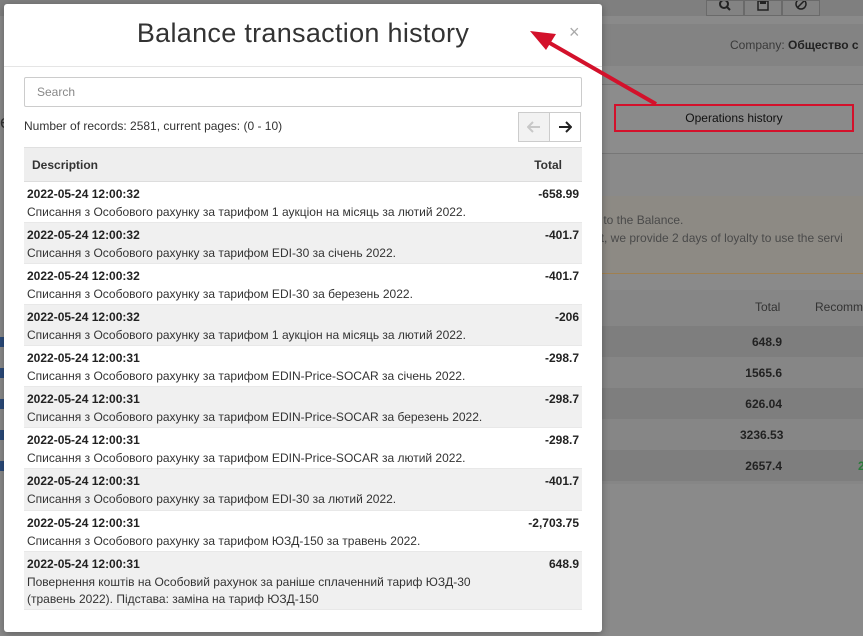 This screenshot has height=636, width=863. What do you see at coordinates (768, 307) in the screenshot?
I see `table-header-total: Total` at bounding box center [768, 307].